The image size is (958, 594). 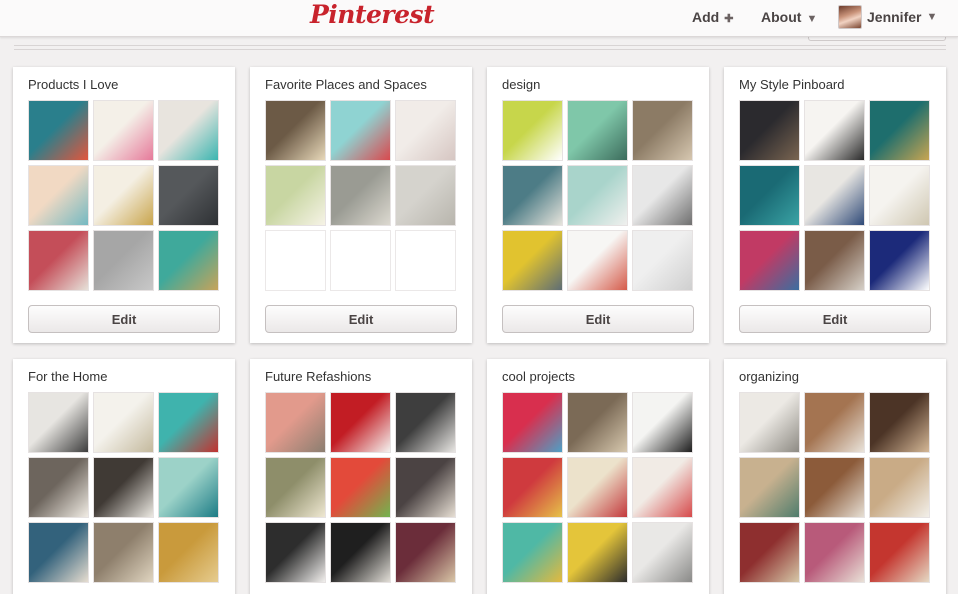 I want to click on board-card: For the Home, so click(x=124, y=476).